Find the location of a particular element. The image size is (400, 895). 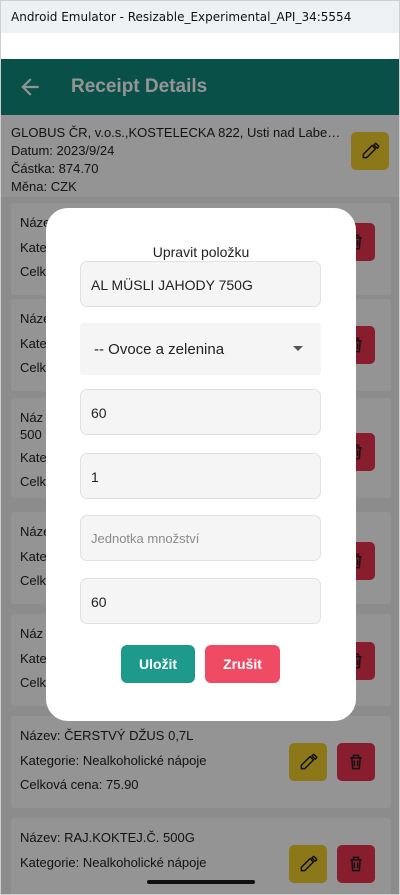

item-name-input: AL MÜSLI JAHODY 750G is located at coordinates (200, 284).